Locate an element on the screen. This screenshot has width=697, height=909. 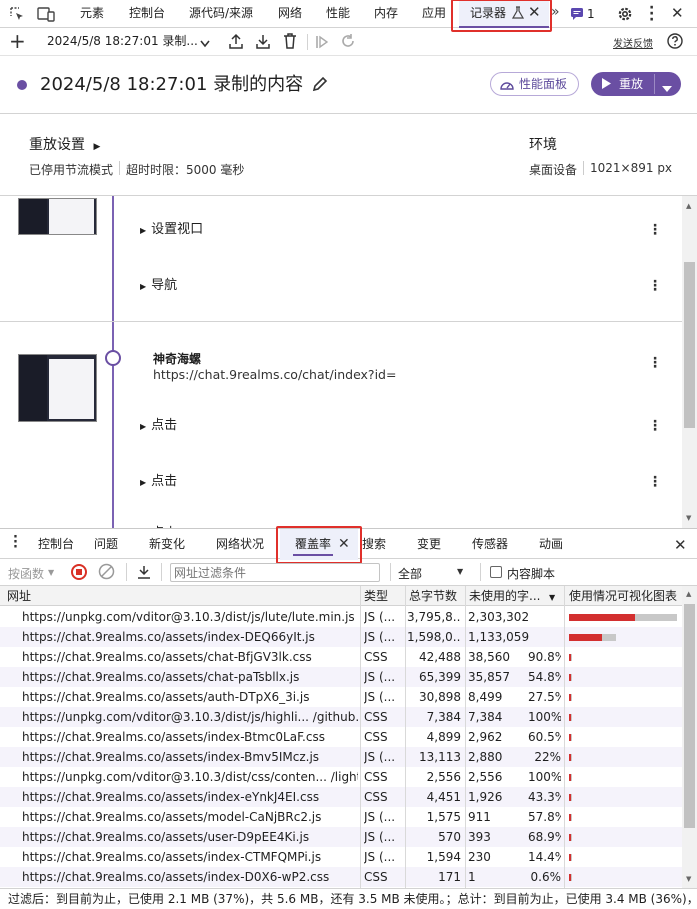
issues-icon is located at coordinates (577, 15).